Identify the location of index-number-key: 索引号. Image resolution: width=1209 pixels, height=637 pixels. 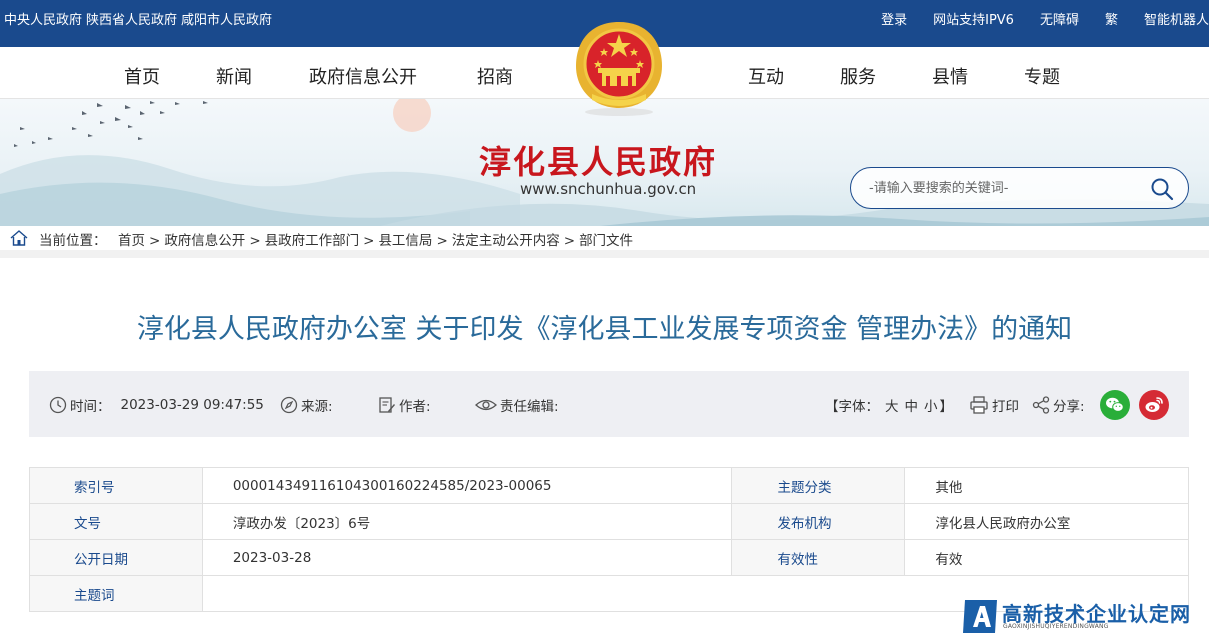
(116, 485).